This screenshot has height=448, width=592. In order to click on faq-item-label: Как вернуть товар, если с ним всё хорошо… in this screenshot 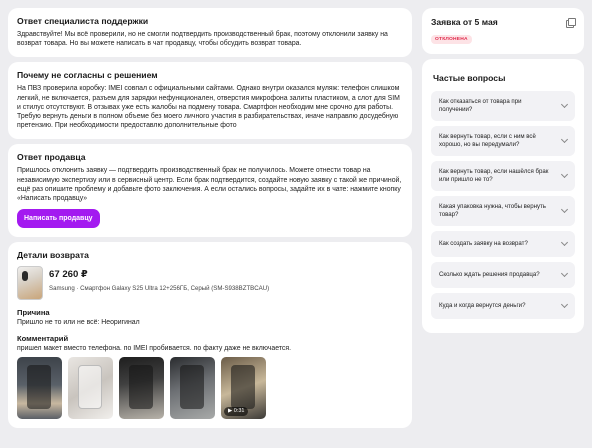, I will do `click(487, 140)`.